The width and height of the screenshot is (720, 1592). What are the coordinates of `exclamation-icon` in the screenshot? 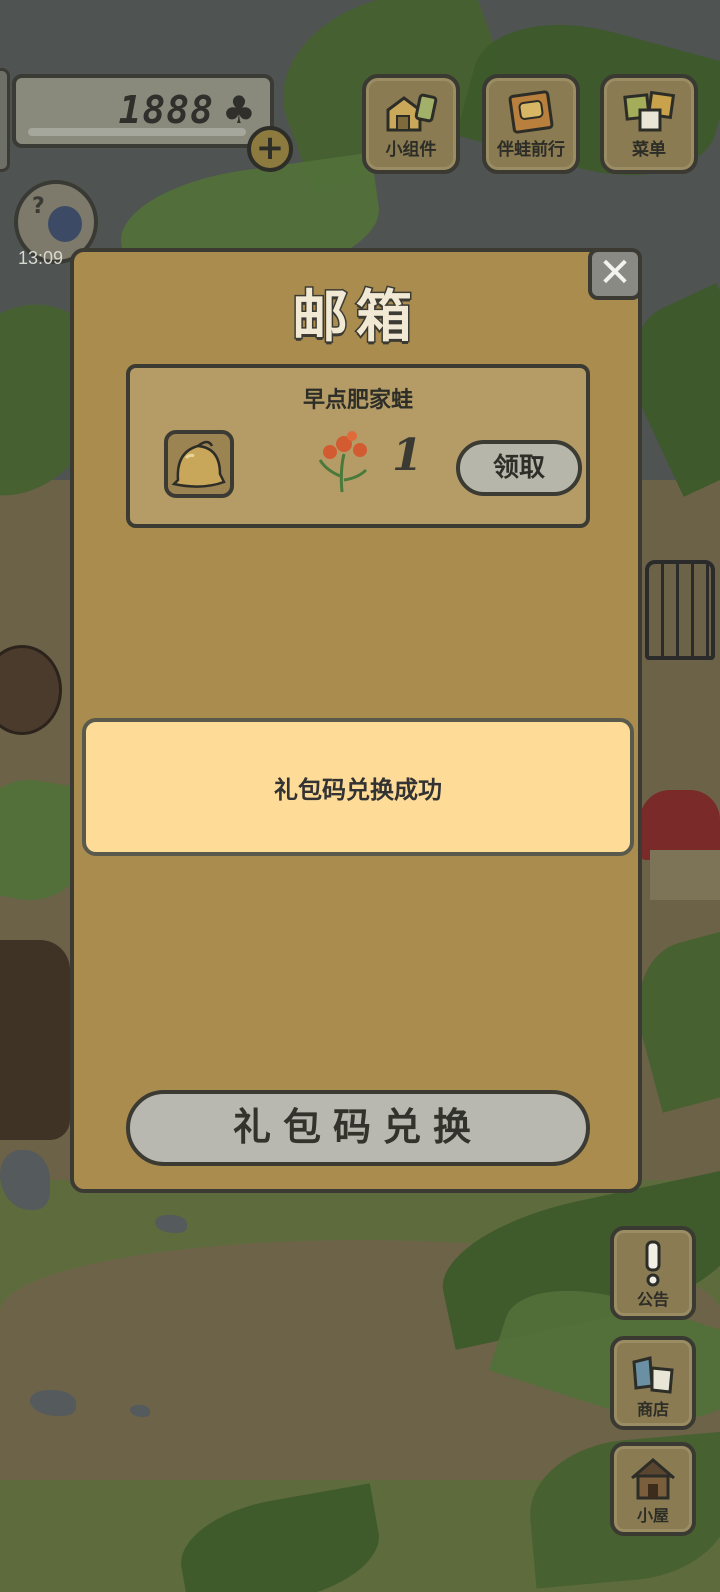 It's located at (653, 1263).